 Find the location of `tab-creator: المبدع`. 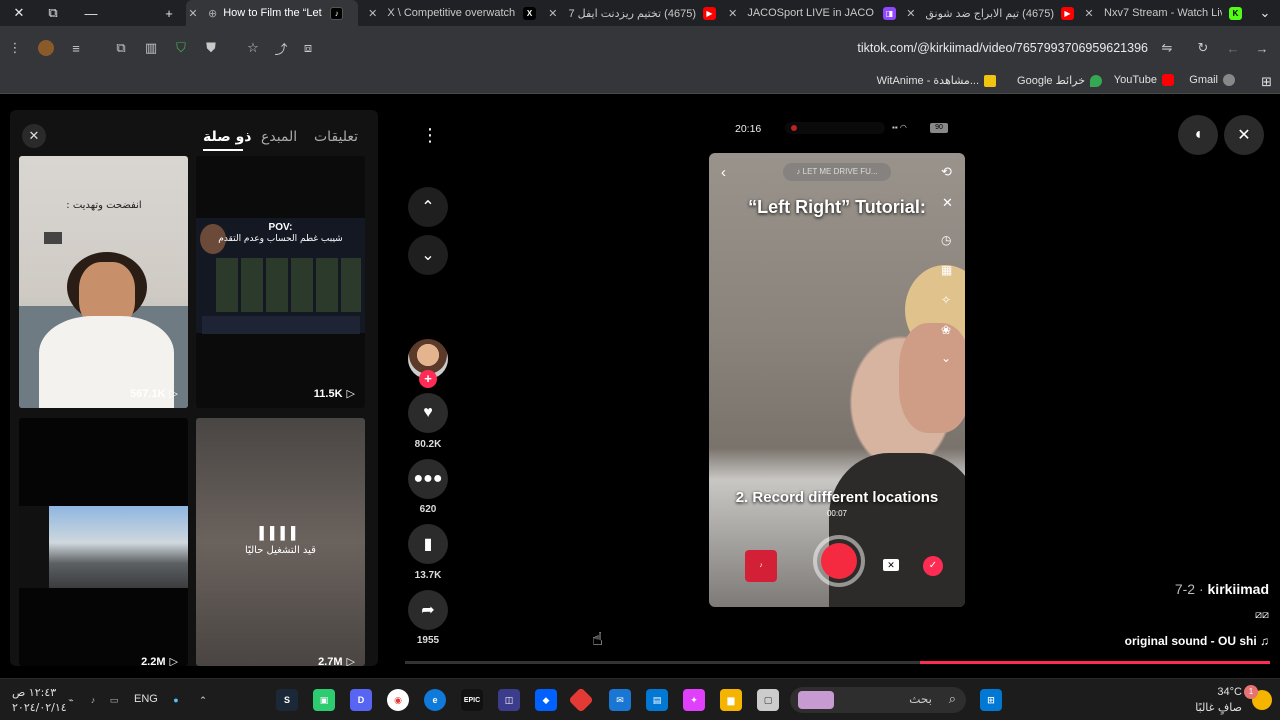

tab-creator: المبدع is located at coordinates (279, 137).